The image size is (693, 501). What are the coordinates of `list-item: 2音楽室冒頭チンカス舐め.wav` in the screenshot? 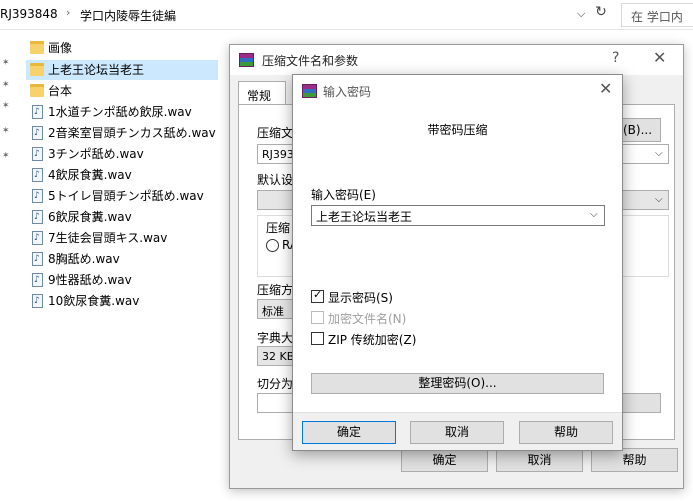 It's located at (122, 133).